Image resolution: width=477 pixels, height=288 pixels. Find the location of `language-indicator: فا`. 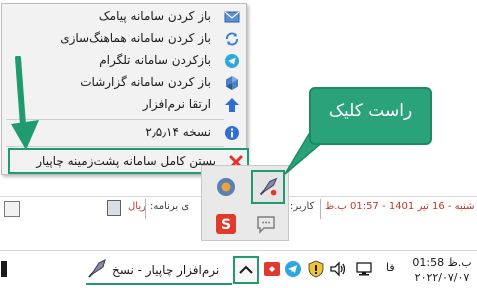

language-indicator: فا is located at coordinates (390, 267).